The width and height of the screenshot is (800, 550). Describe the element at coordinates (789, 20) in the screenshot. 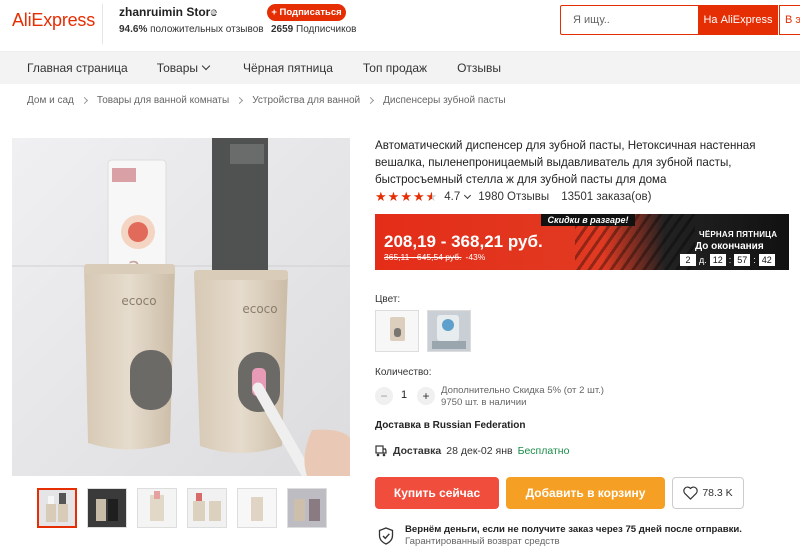

I see `search-store-button: В этом магазине` at that location.